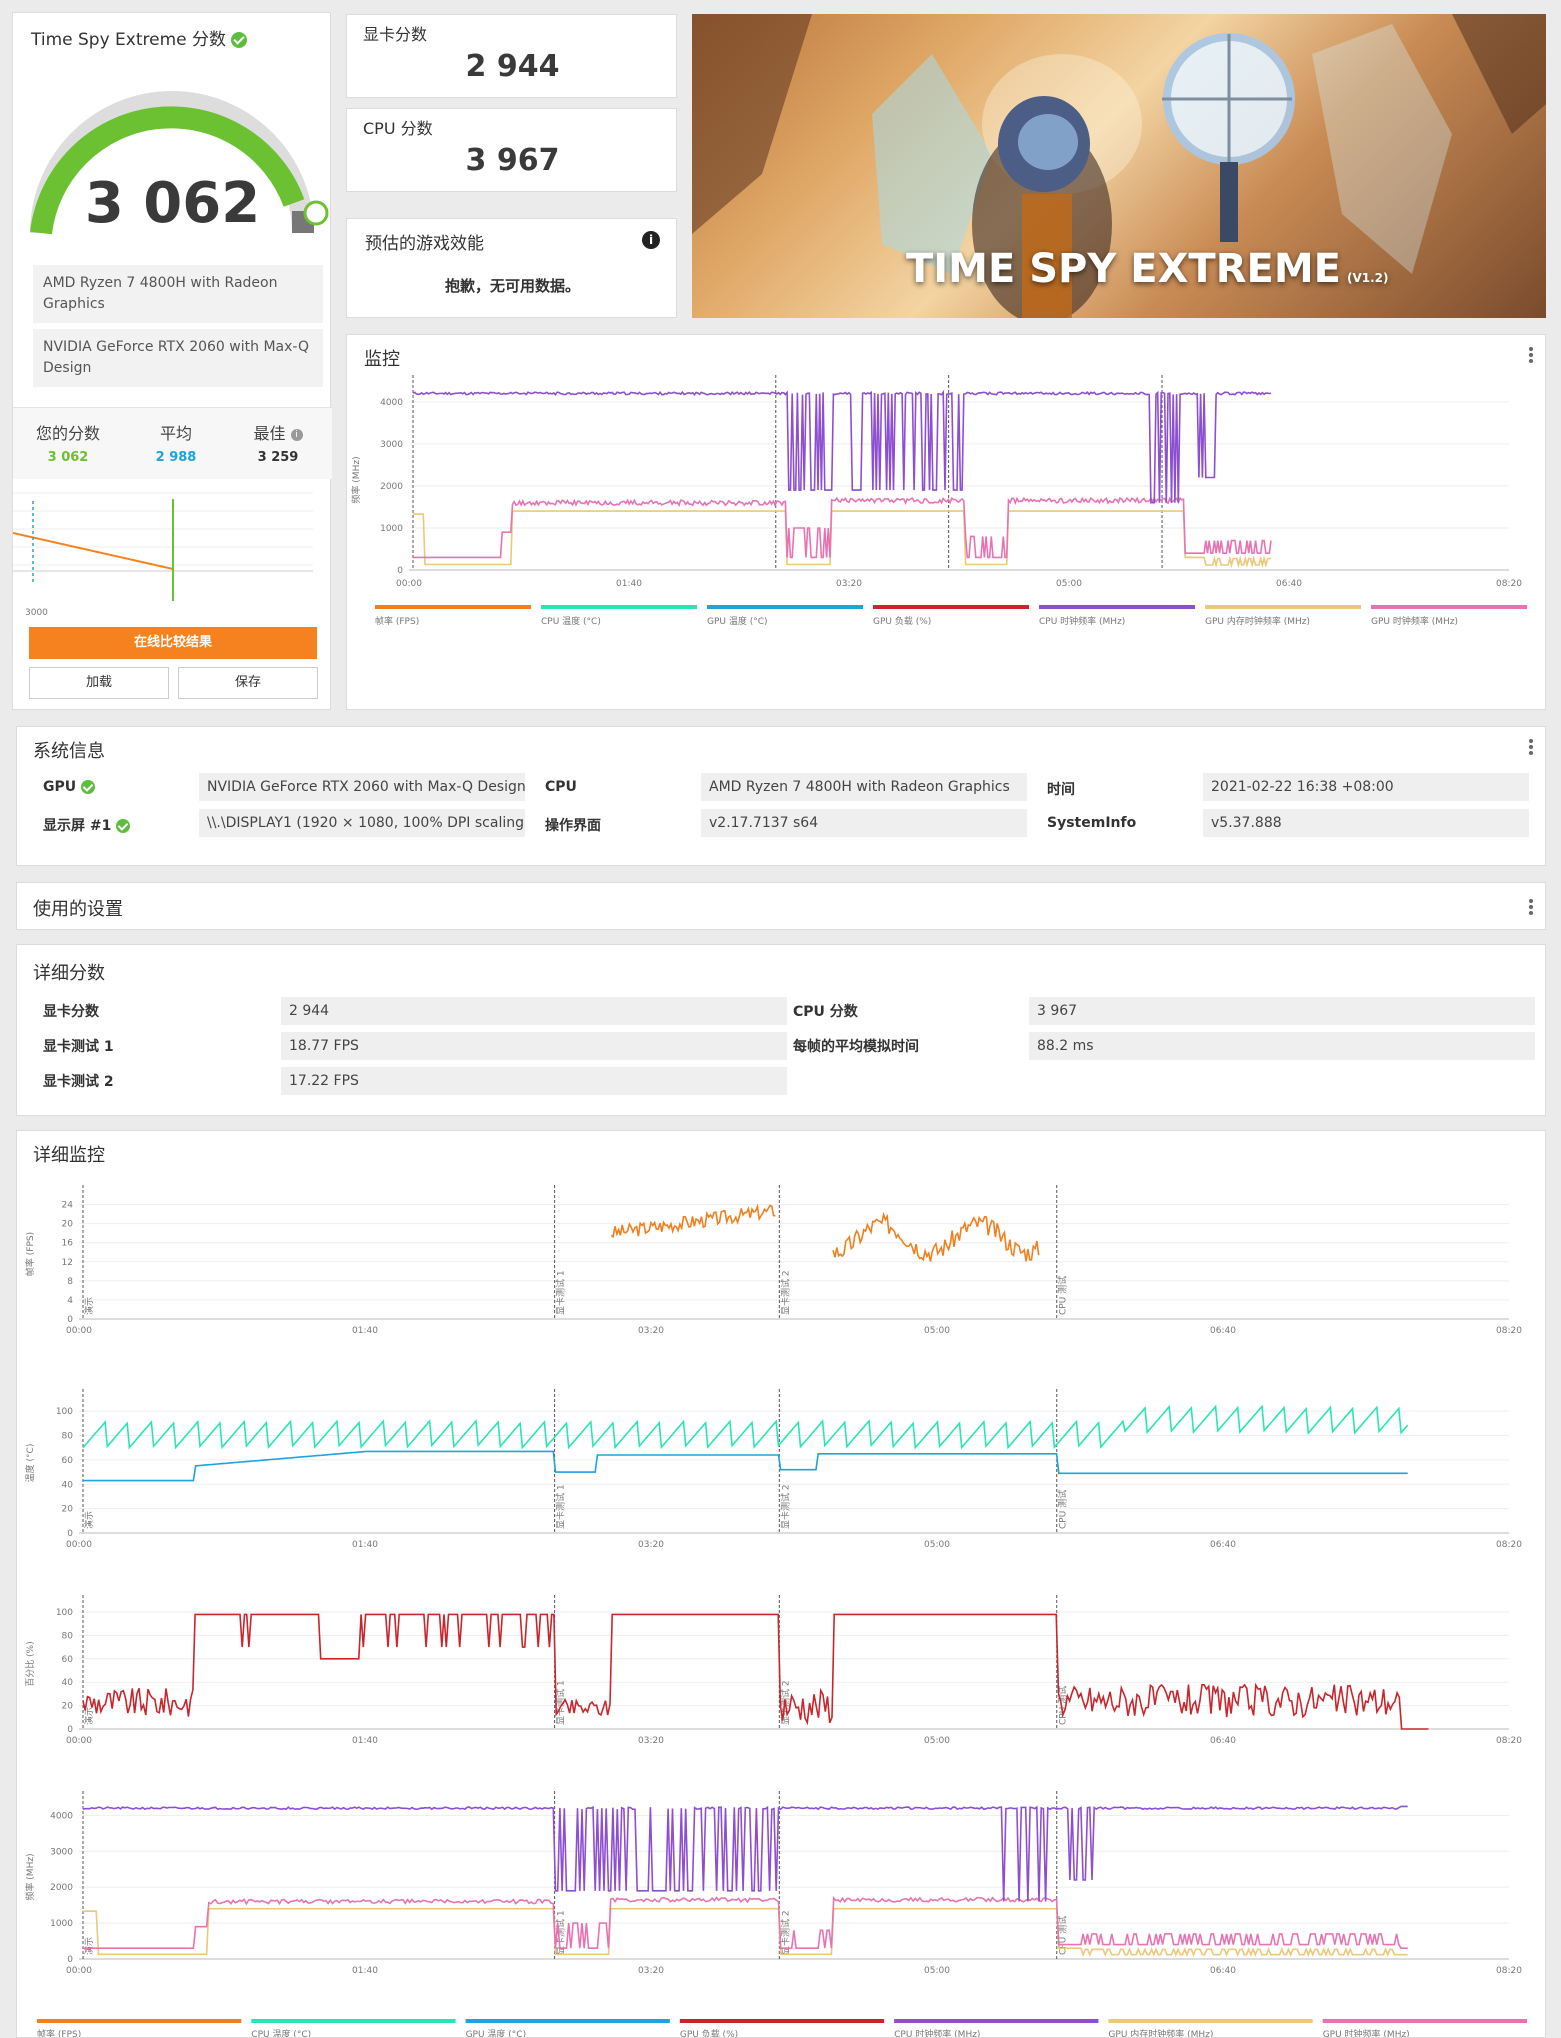  I want to click on score-card-title: Time Spy Extreme 分数, so click(139, 37).